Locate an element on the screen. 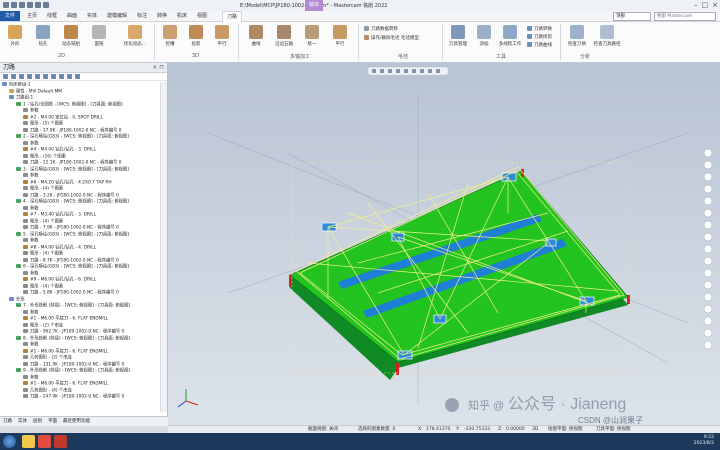 The image size is (720, 450). tree-node: #6 - M4.20 钻孔/钻孔 - 4.2X0.7 TAP RH is located at coordinates (67, 182).